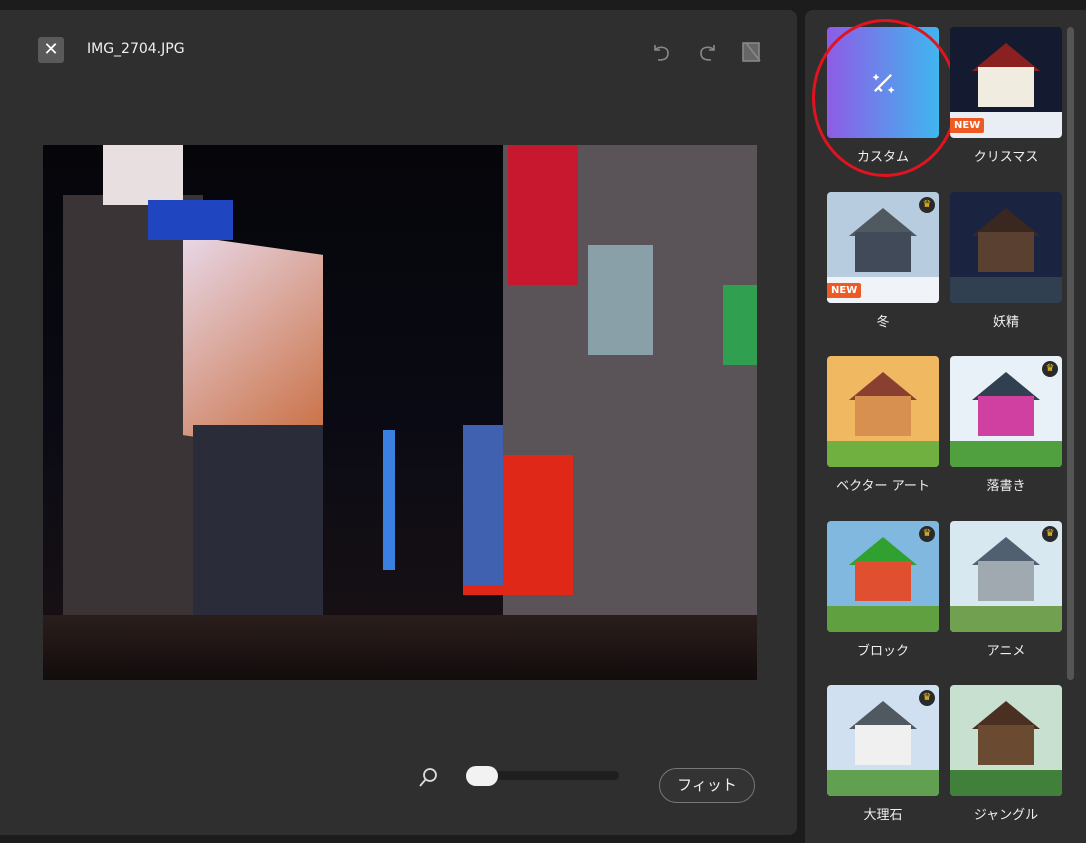 The height and width of the screenshot is (843, 1086). I want to click on style-label: ブロック, so click(882, 651).